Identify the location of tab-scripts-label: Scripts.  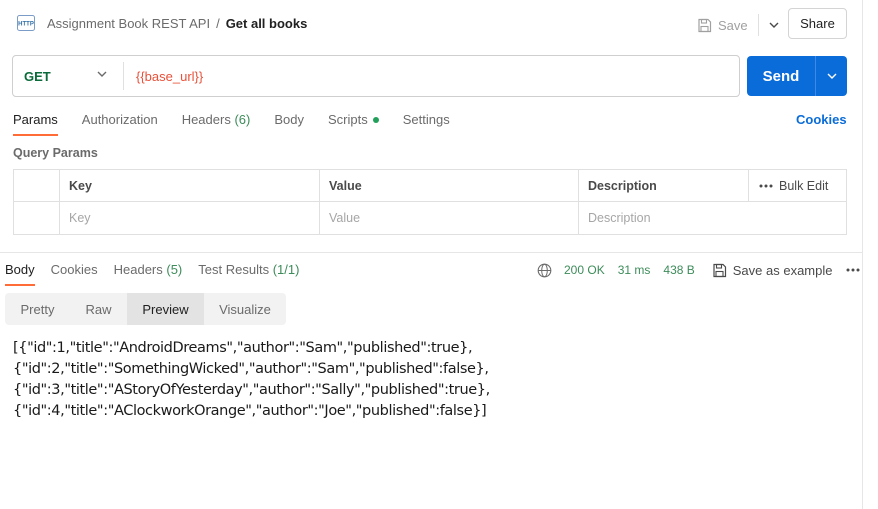
(347, 119).